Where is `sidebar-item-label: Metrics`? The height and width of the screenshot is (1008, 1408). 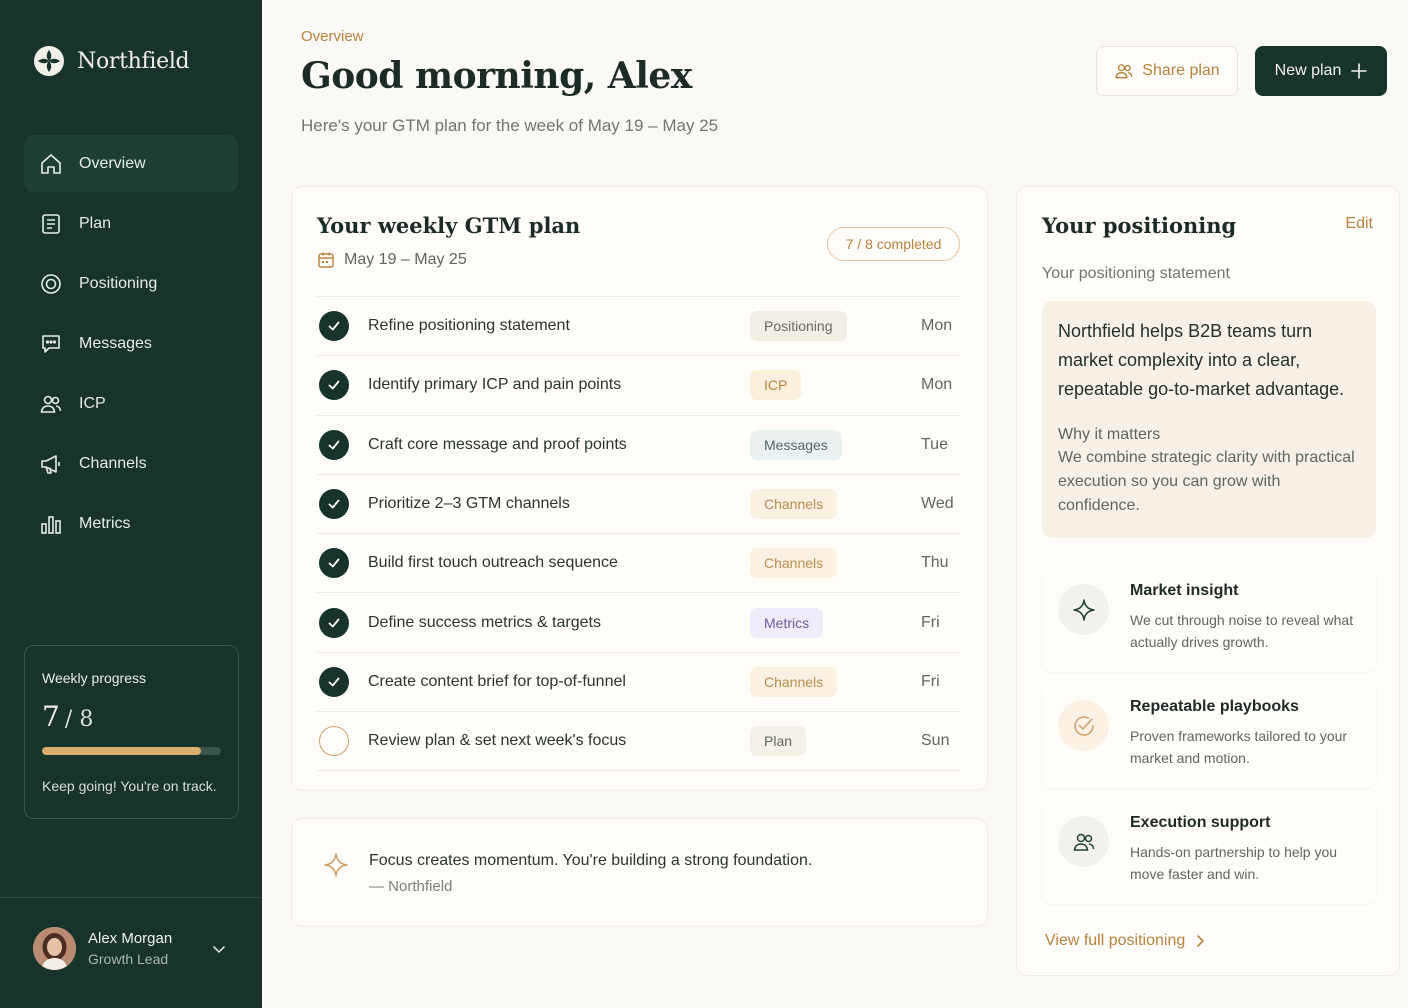 sidebar-item-label: Metrics is located at coordinates (105, 523).